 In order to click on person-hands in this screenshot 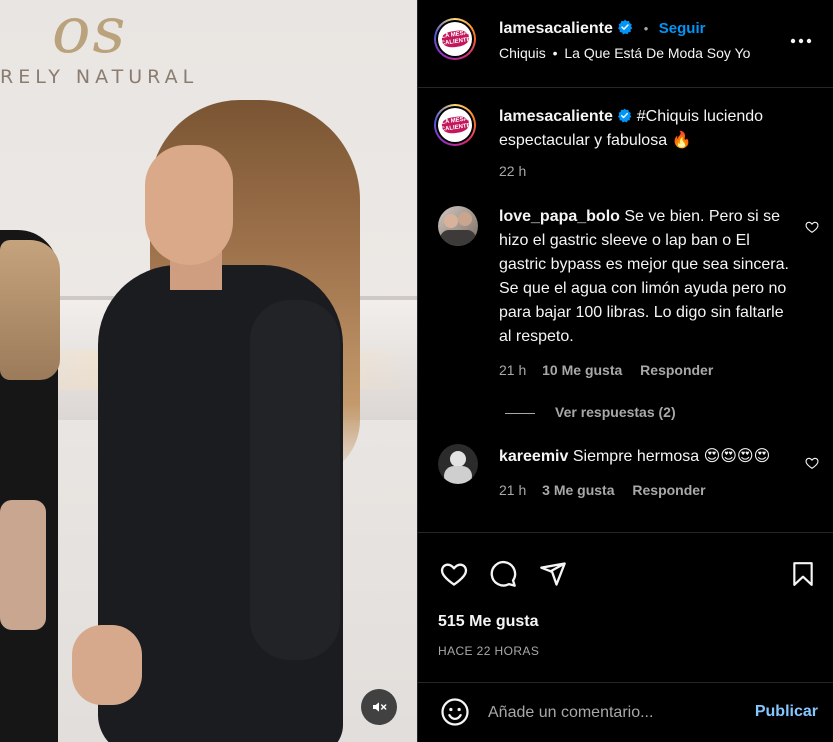, I will do `click(107, 665)`.